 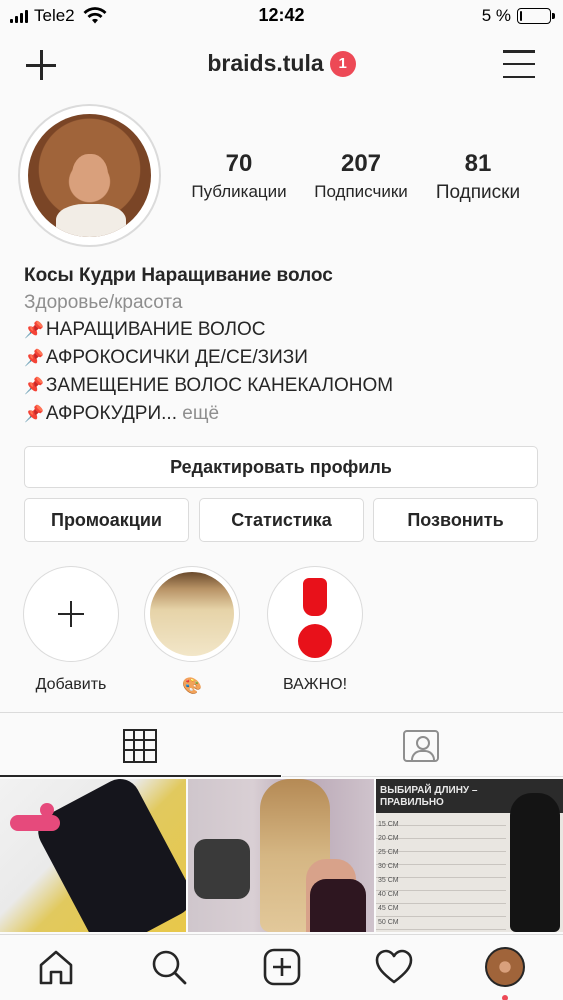 I want to click on profile-header: braids.tula 1, so click(x=281, y=64).